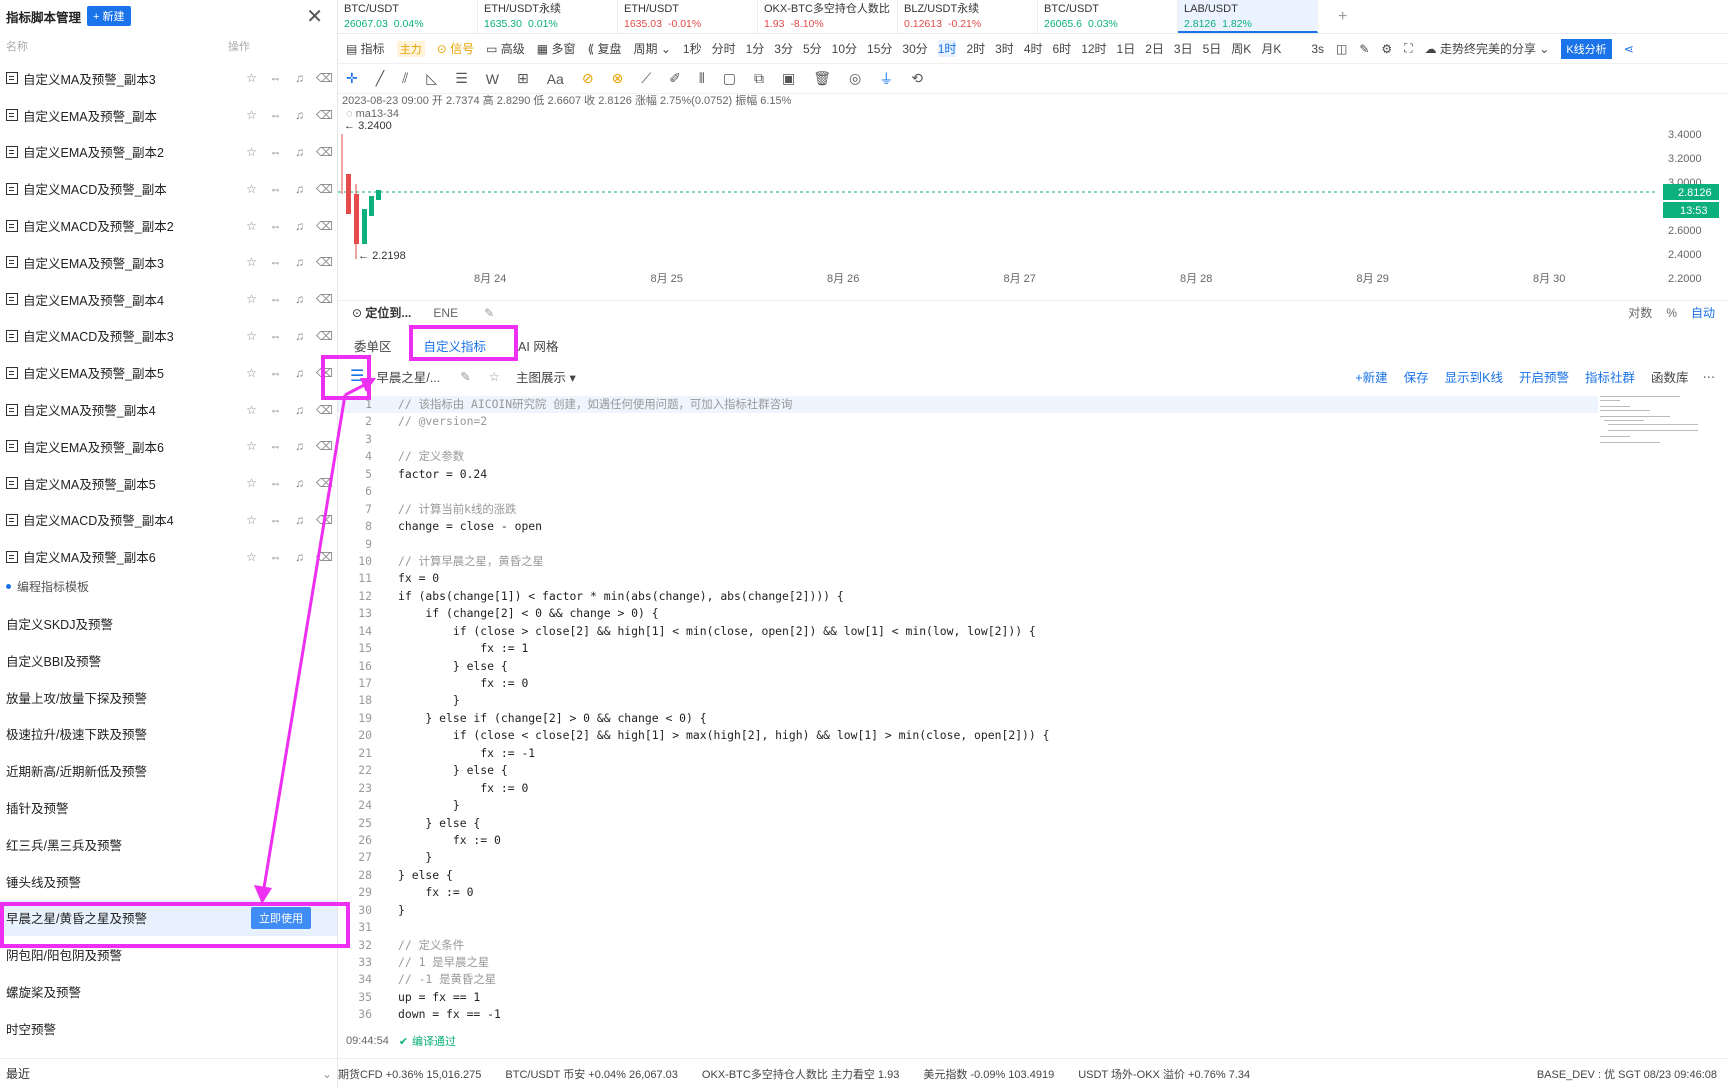  What do you see at coordinates (315, 641) in the screenshot?
I see `annotation-arrow` at bounding box center [315, 641].